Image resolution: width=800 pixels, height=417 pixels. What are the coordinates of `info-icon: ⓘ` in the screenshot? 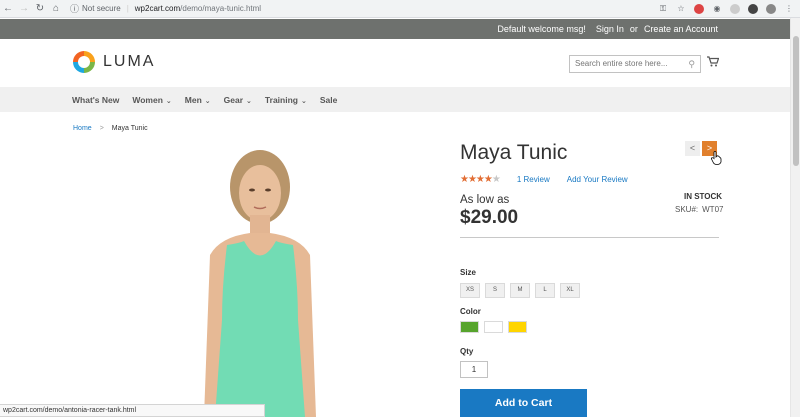 It's located at (74, 8).